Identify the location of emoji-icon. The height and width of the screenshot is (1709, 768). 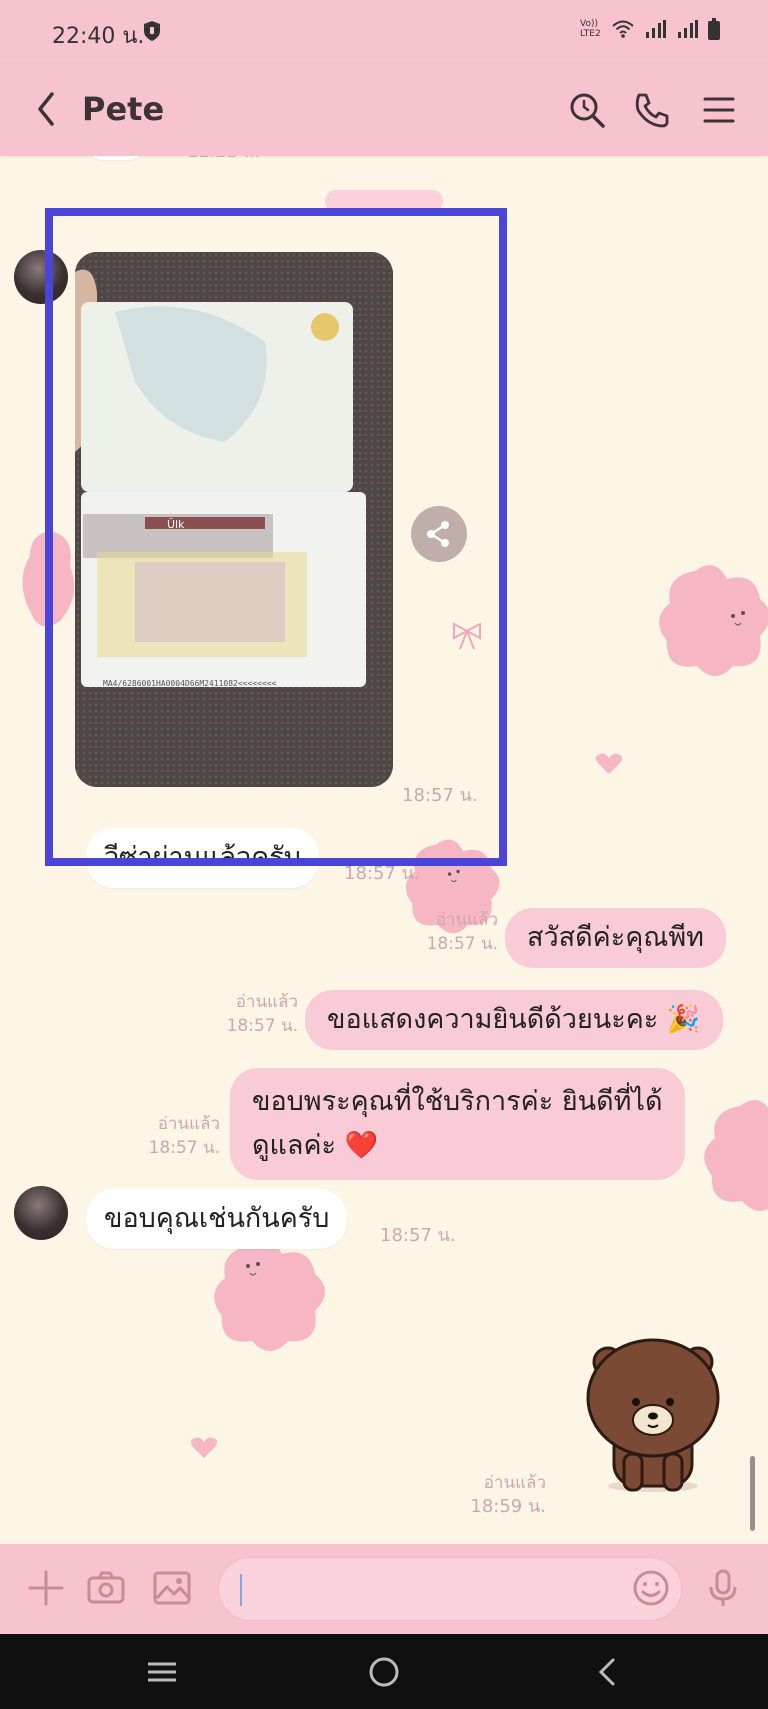
(651, 1588).